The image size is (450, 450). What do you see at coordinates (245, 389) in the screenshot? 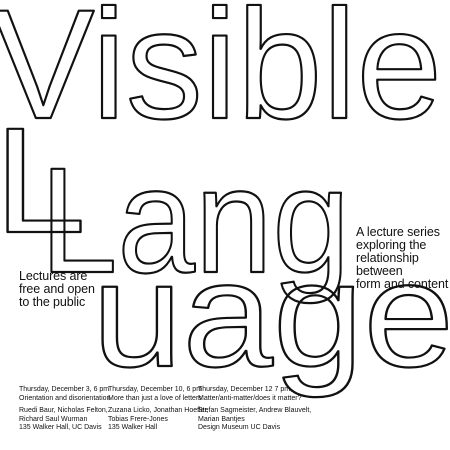
I see `event-date: Thursday, December 12 7 pm,` at bounding box center [245, 389].